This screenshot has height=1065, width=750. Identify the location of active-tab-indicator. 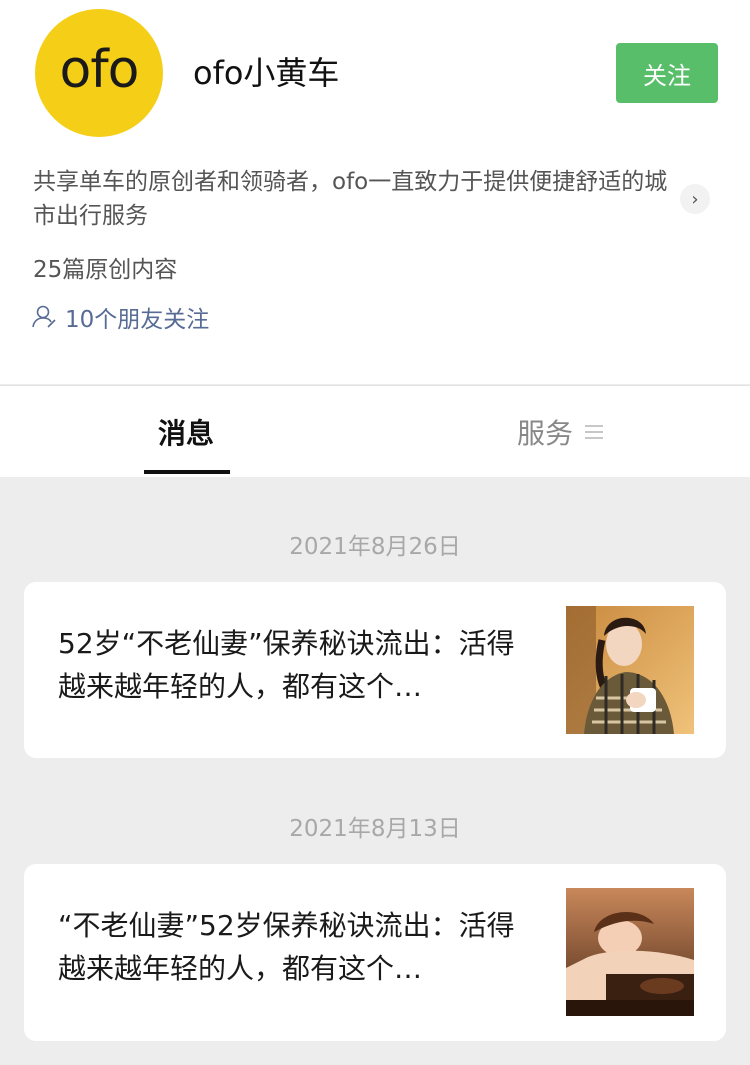
(187, 472).